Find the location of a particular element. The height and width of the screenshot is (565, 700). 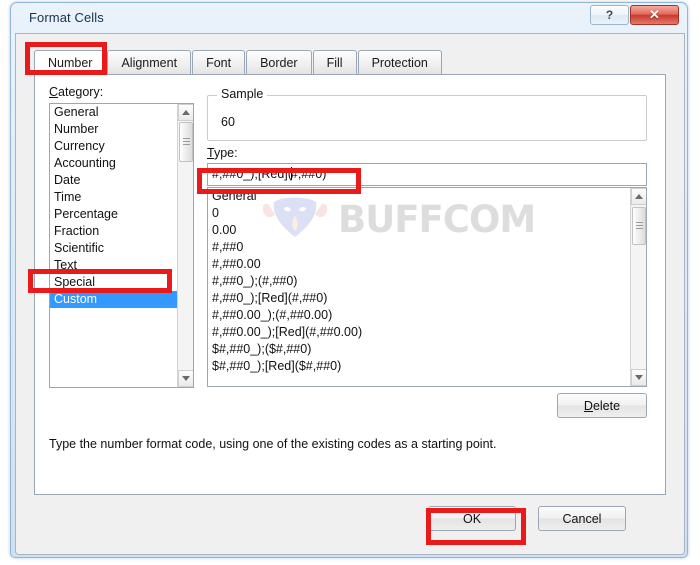

type-item-1: 0 is located at coordinates (427, 213).